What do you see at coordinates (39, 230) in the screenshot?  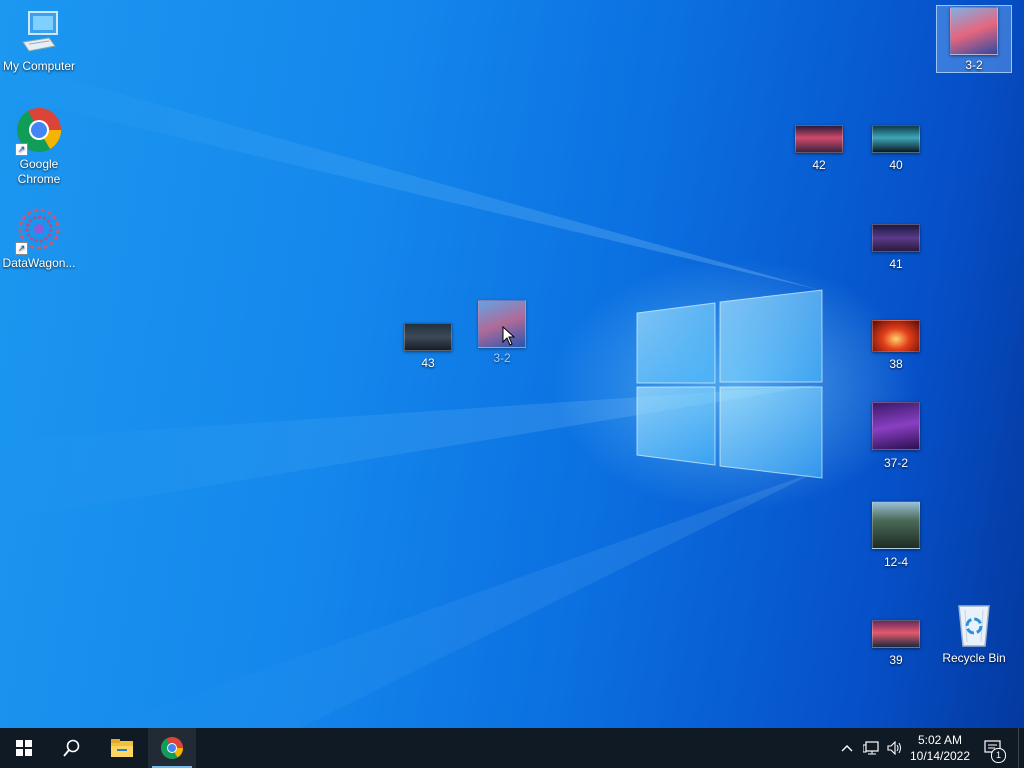 I see `datawagon-icon: ↗` at bounding box center [39, 230].